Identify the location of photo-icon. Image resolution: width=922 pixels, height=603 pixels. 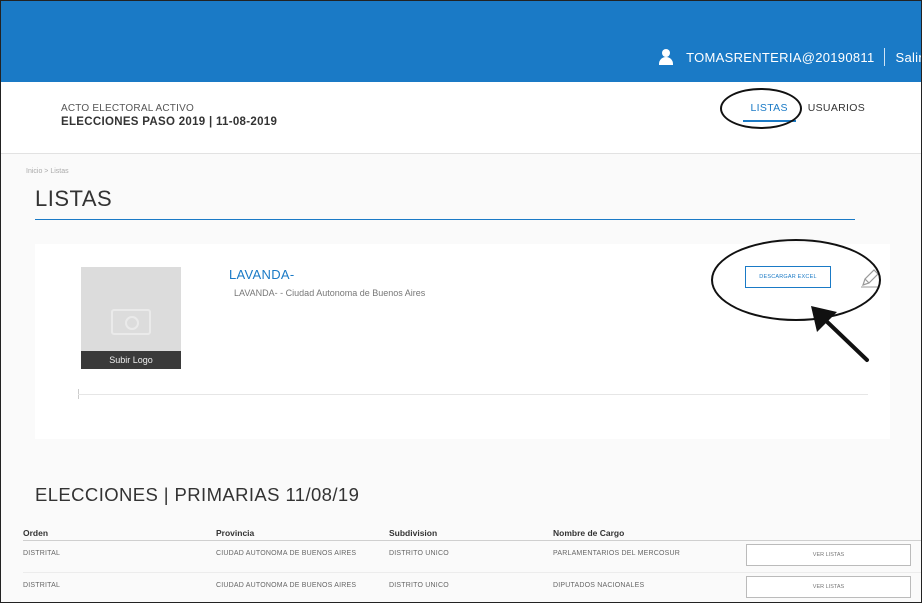
(131, 322).